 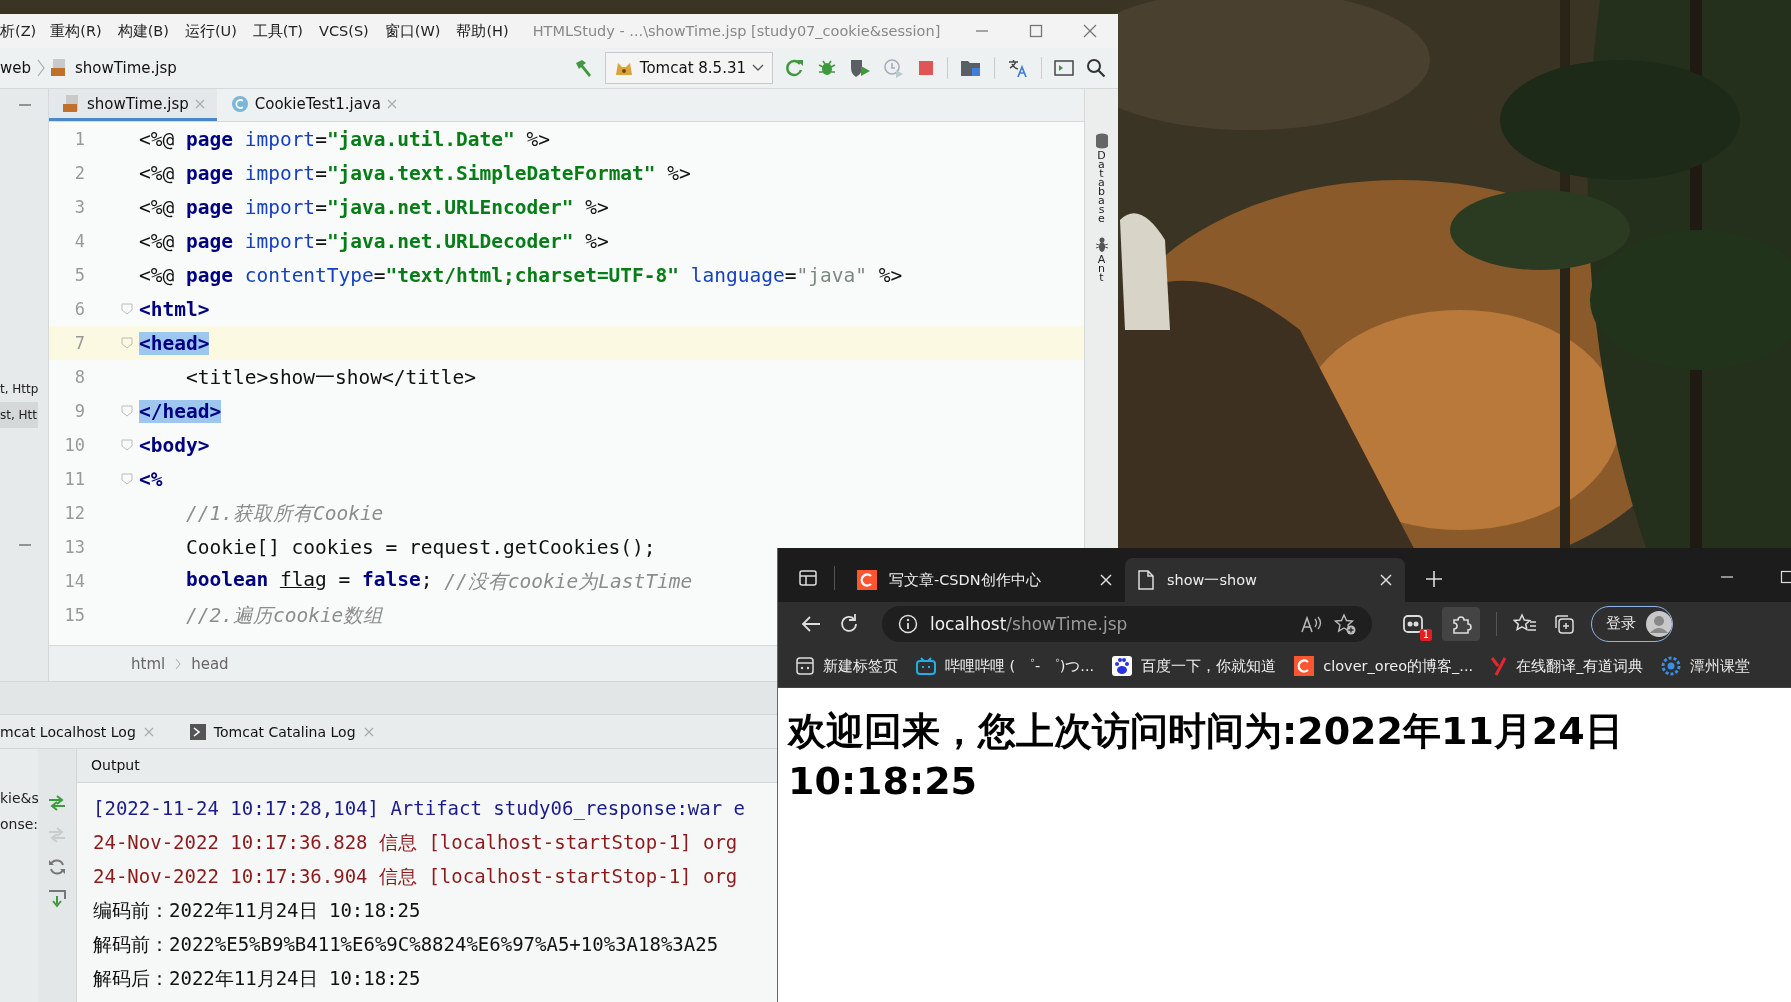 I want to click on bookmark-item: 百度一下，你就知道, so click(x=1194, y=666).